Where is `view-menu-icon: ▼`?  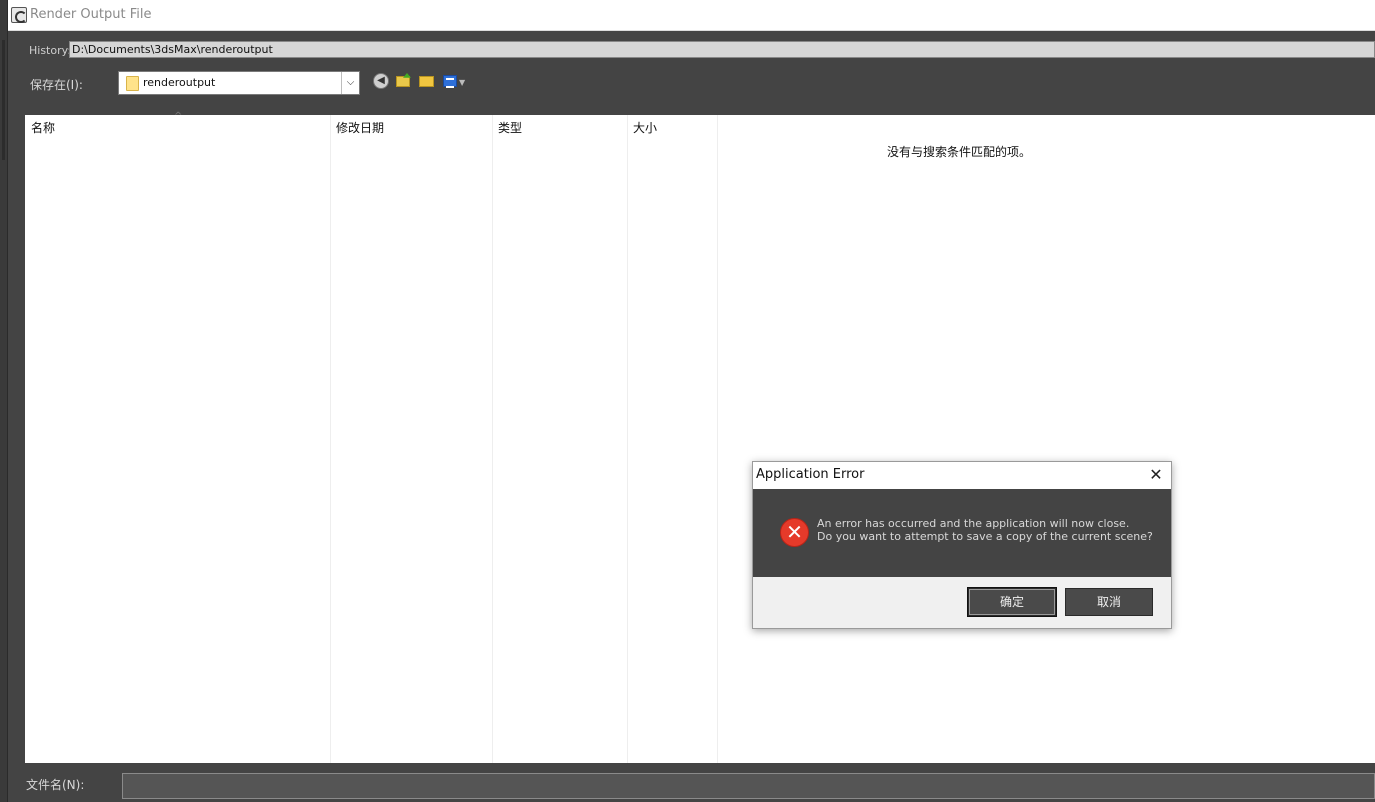
view-menu-icon: ▼ is located at coordinates (455, 81).